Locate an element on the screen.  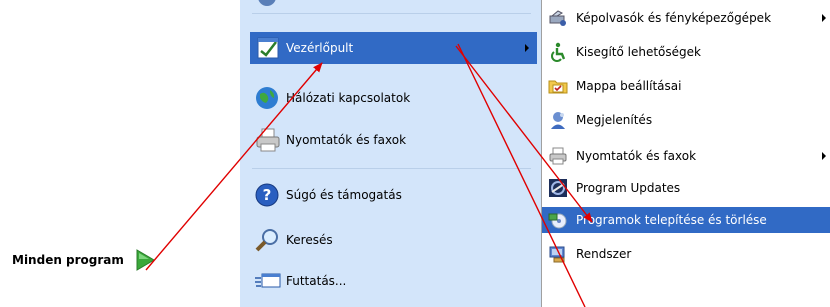
arrow-down-line is located at coordinates (521, 175).